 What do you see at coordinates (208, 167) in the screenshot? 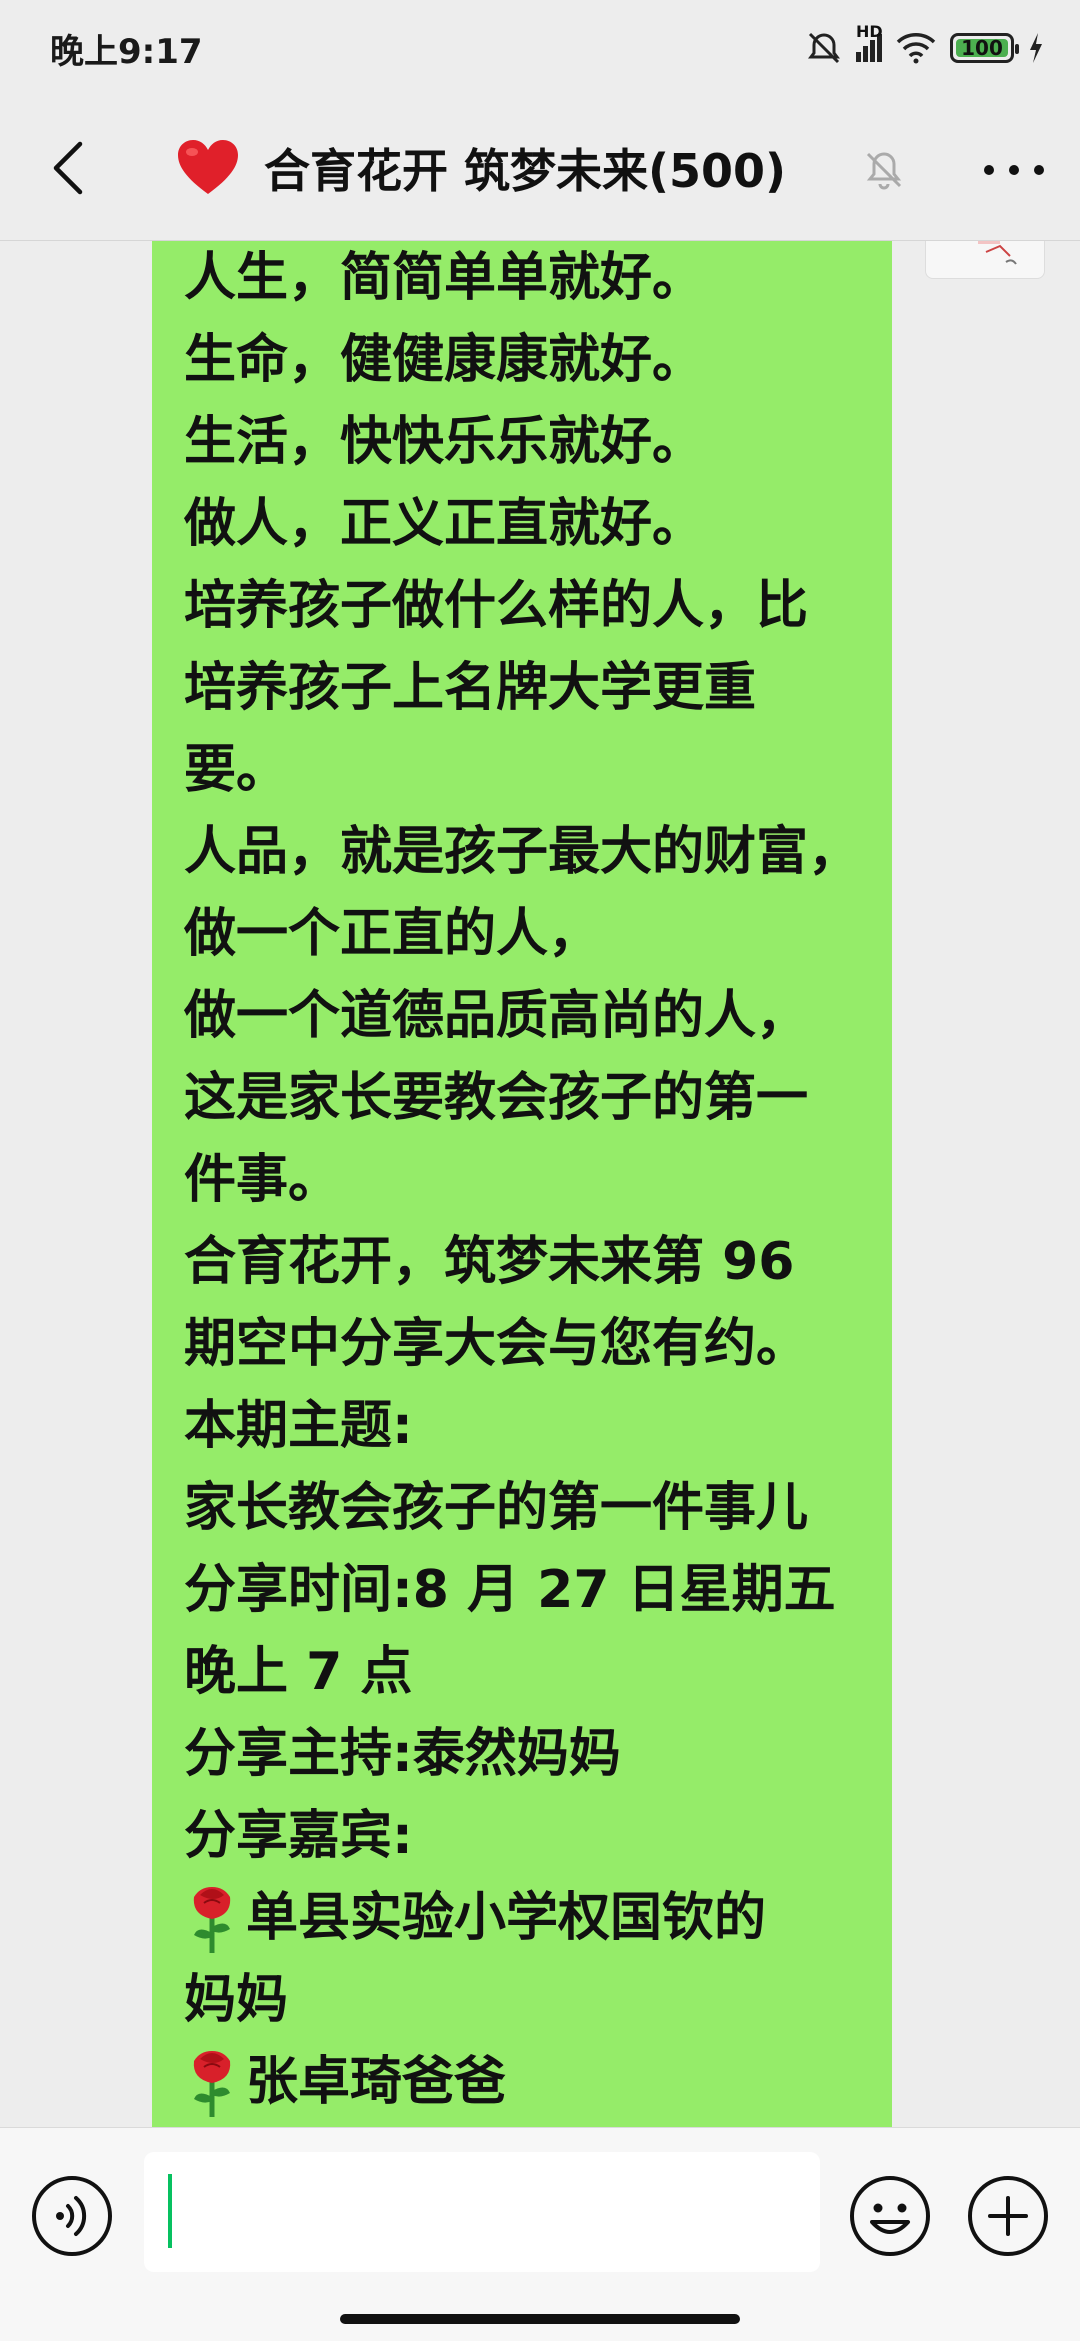
I see `heart-icon` at bounding box center [208, 167].